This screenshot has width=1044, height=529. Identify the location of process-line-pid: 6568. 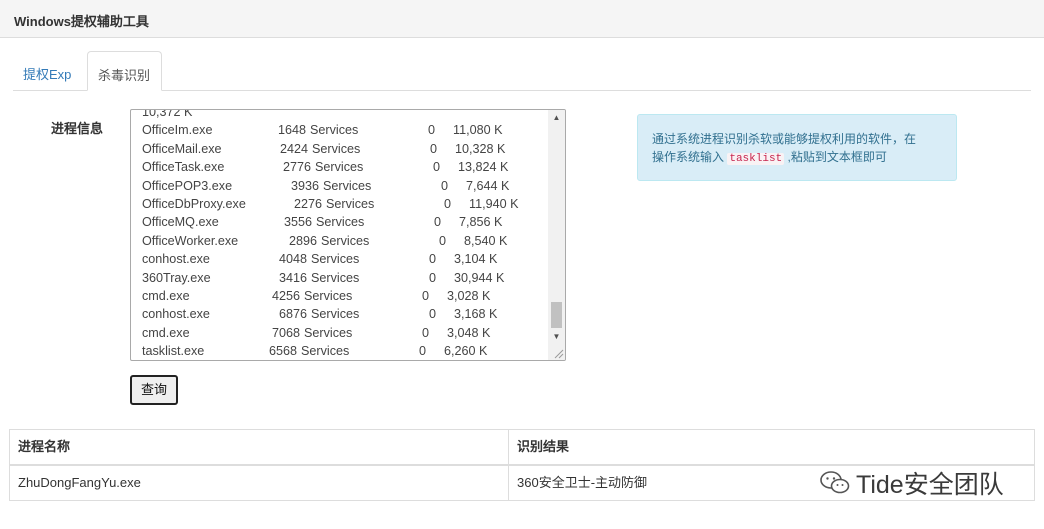
(283, 351).